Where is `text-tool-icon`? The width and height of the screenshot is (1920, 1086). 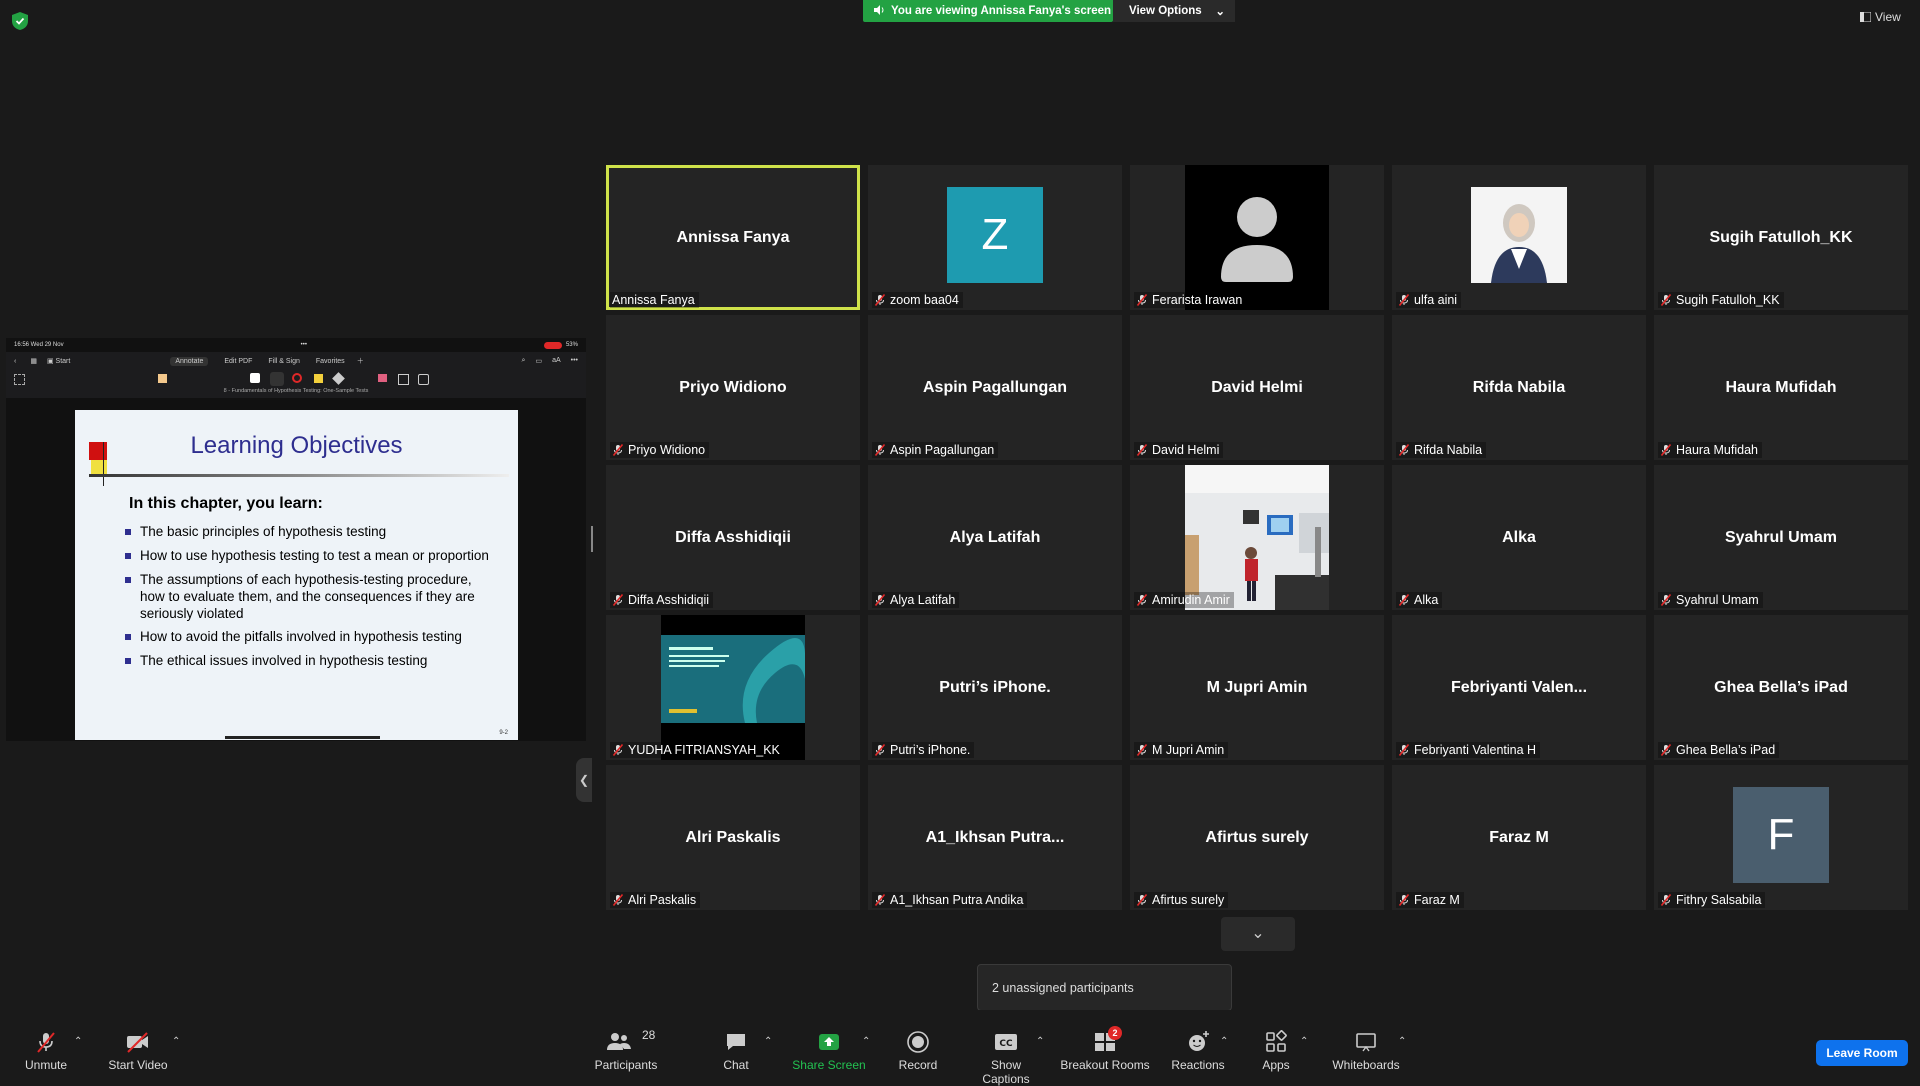 text-tool-icon is located at coordinates (255, 378).